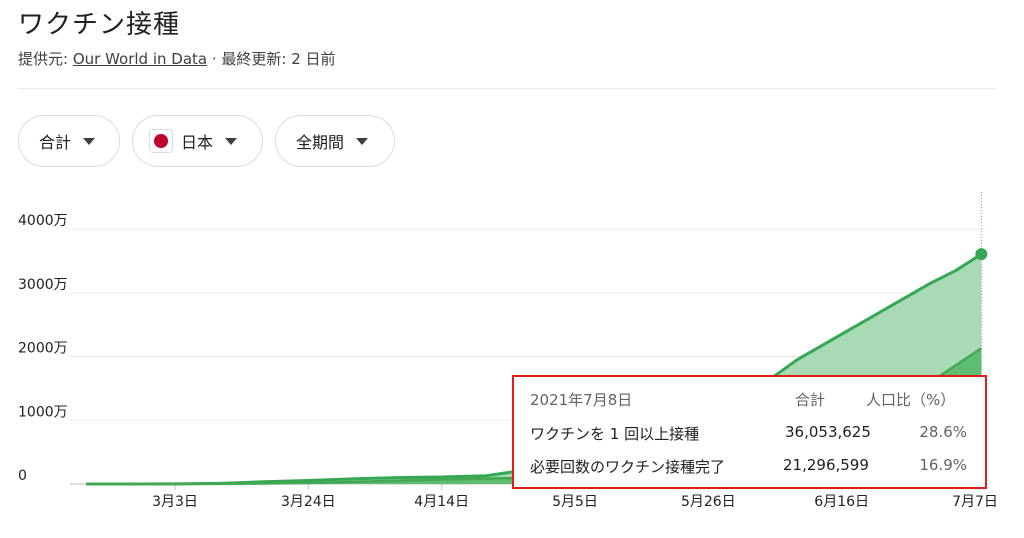  What do you see at coordinates (943, 432) in the screenshot?
I see `tooltip-row-percent: 28.6%` at bounding box center [943, 432].